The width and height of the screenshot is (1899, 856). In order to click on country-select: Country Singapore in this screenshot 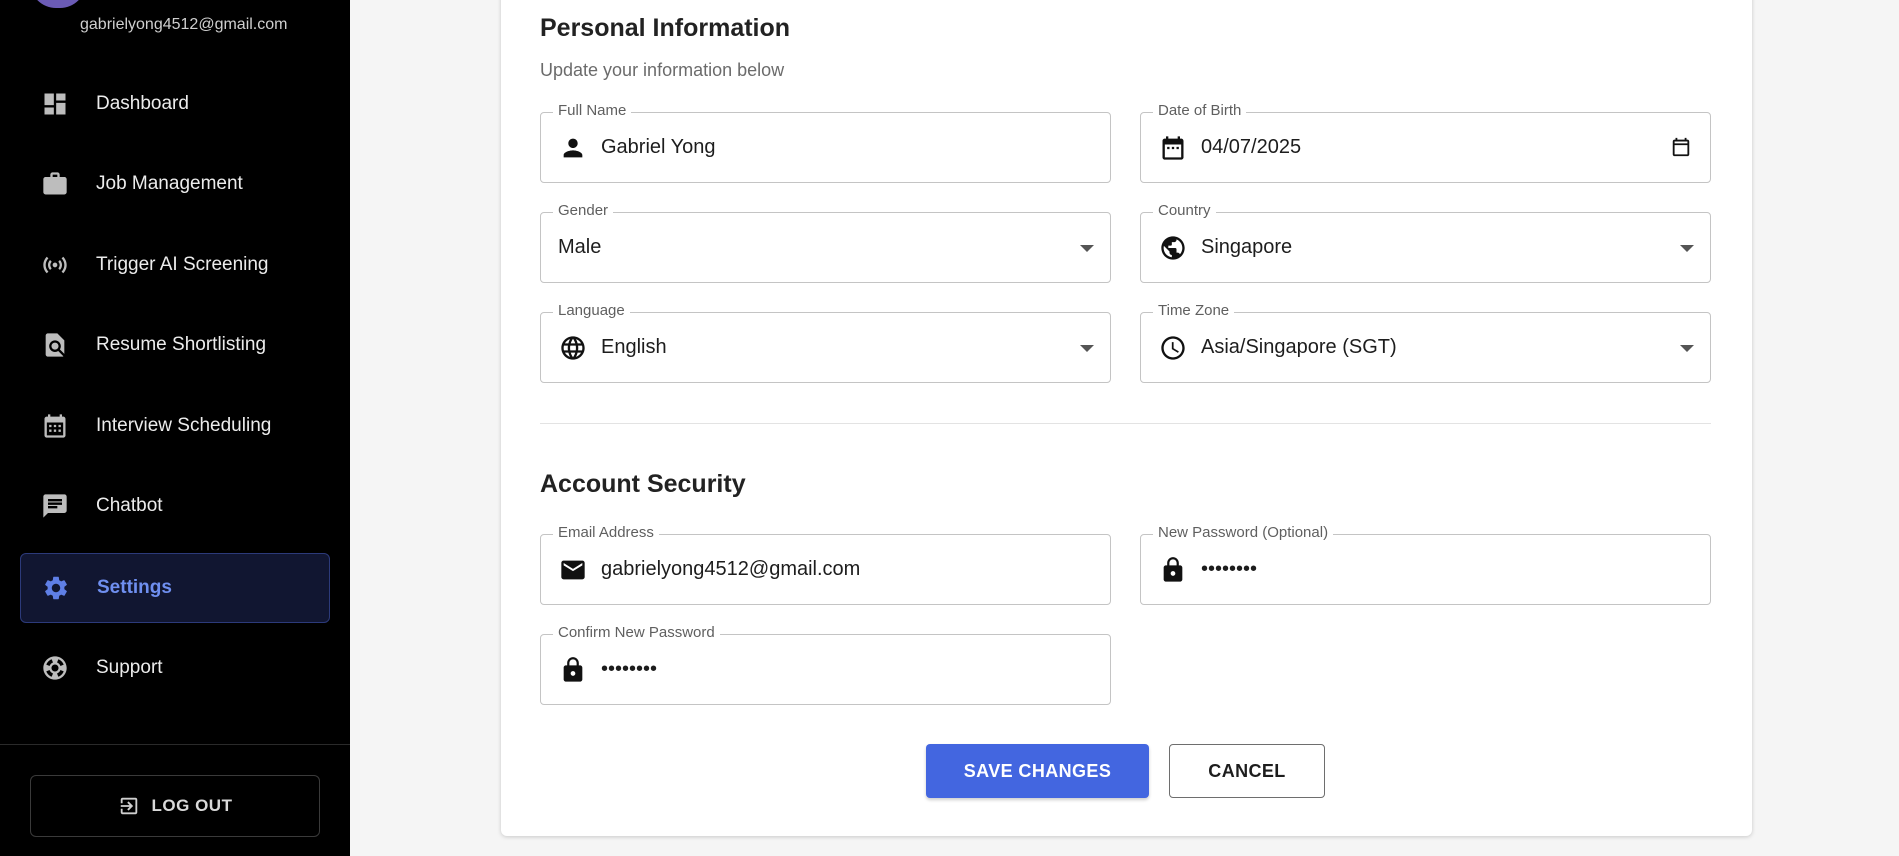, I will do `click(1425, 242)`.